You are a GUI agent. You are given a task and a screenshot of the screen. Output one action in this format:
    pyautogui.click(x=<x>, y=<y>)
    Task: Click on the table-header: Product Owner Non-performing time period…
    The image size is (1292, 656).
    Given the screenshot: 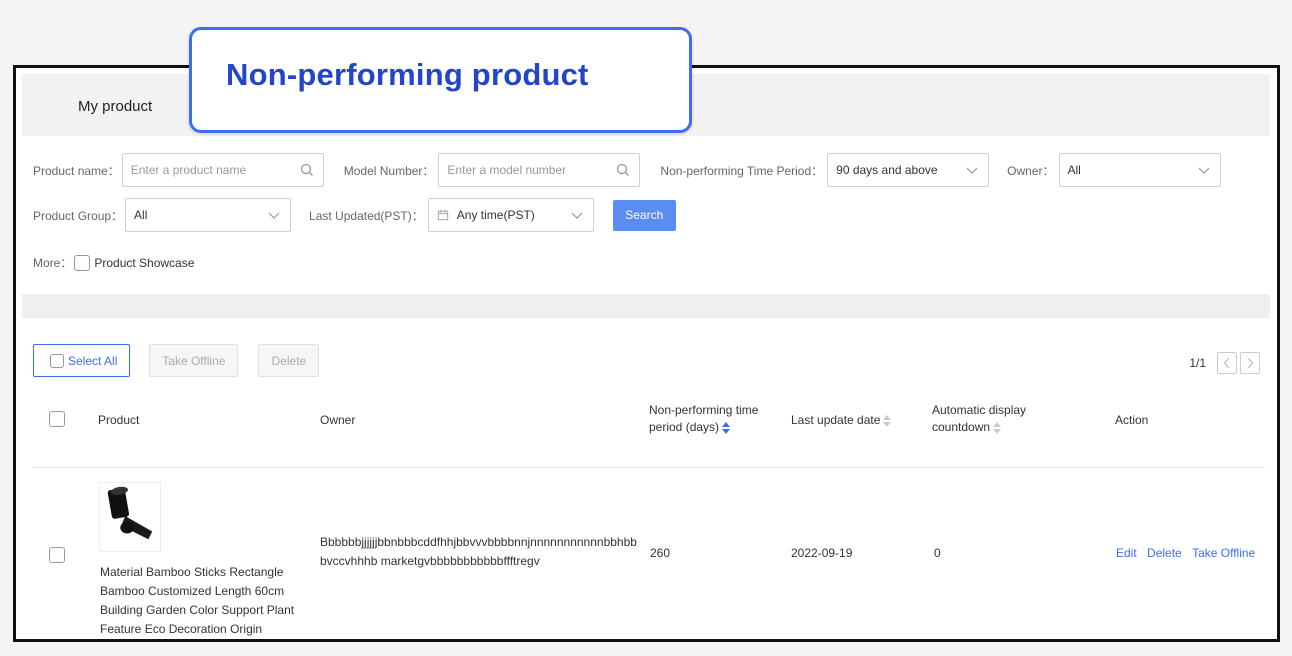 What is the action you would take?
    pyautogui.click(x=649, y=433)
    